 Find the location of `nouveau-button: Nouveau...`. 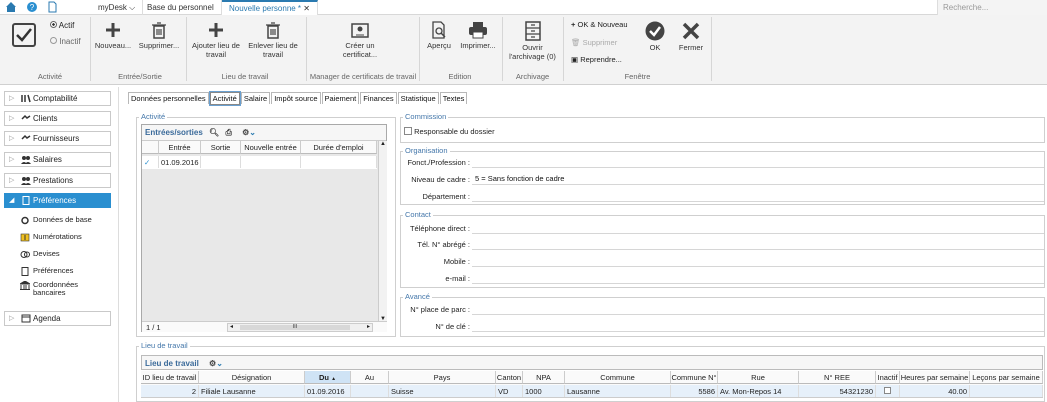

nouveau-button: Nouveau... is located at coordinates (113, 35).